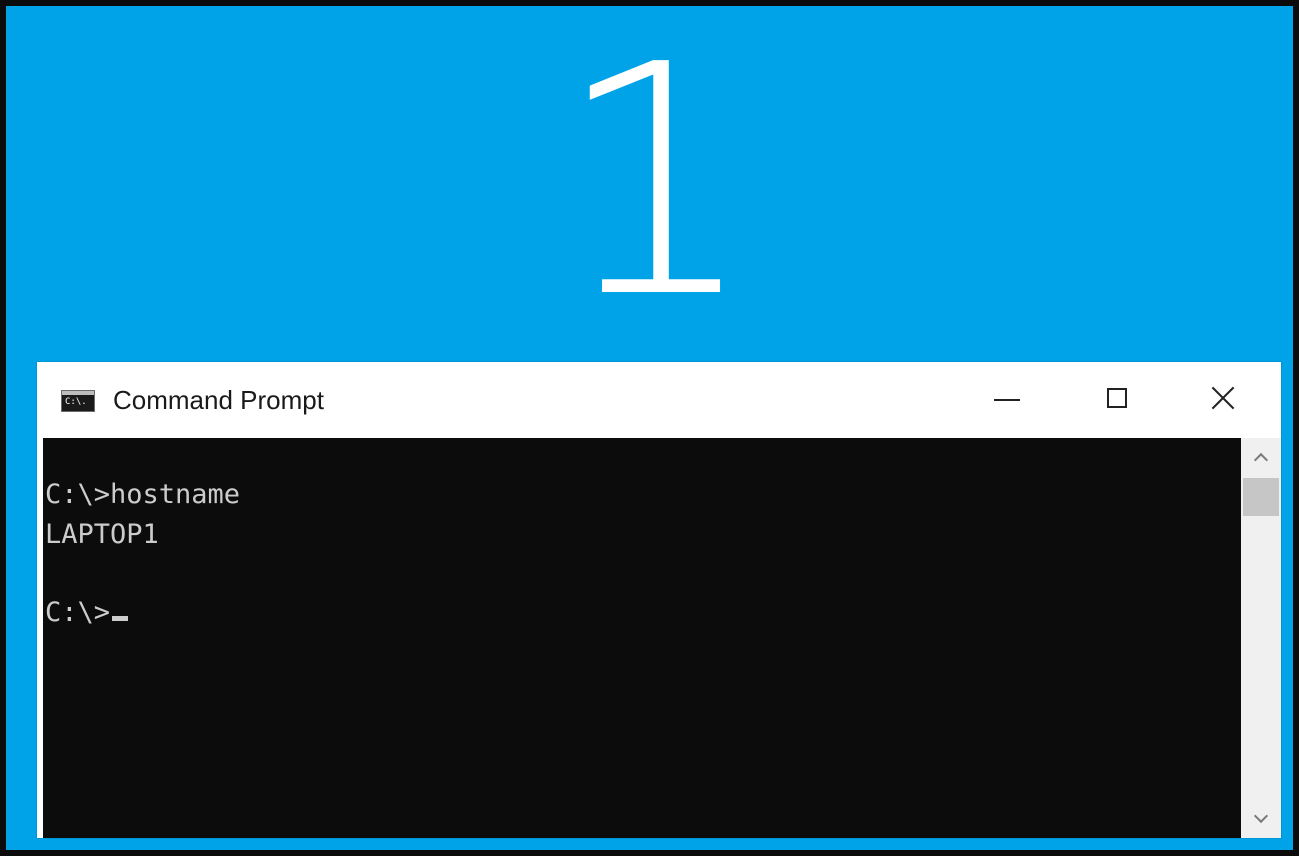  I want to click on vertical-scrollbar, so click(1261, 638).